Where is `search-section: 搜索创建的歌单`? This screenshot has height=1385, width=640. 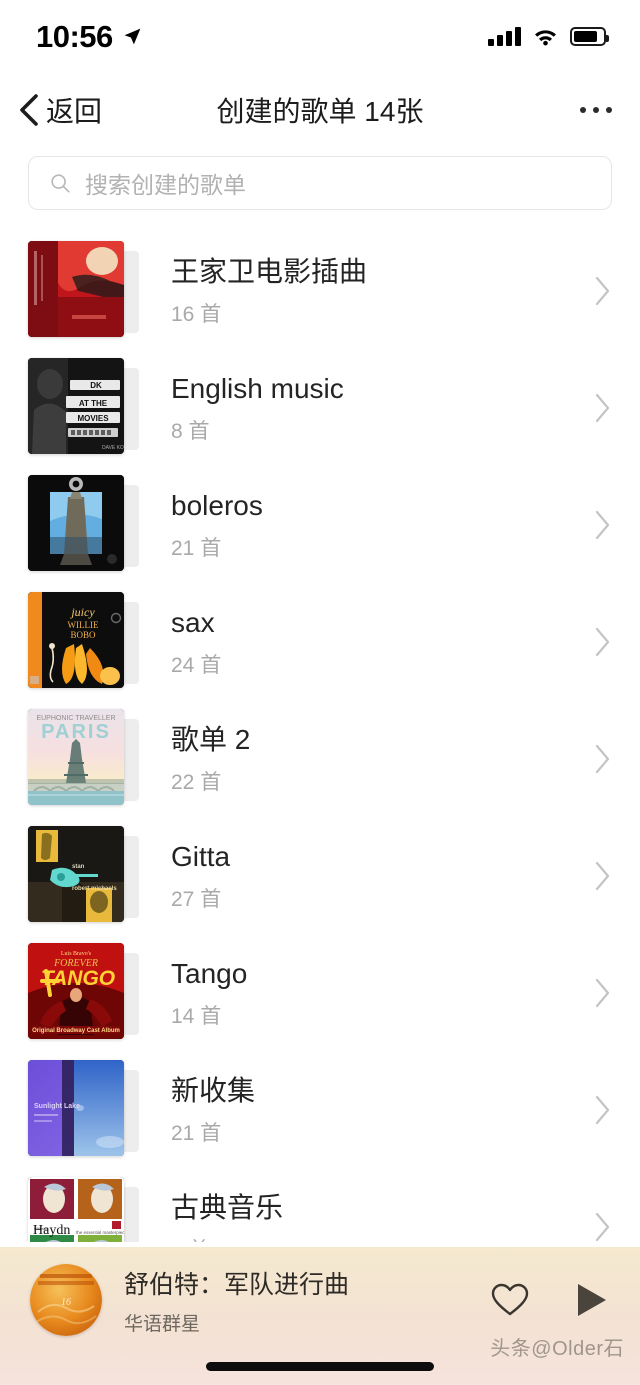
search-section: 搜索创建的歌单 is located at coordinates (320, 190).